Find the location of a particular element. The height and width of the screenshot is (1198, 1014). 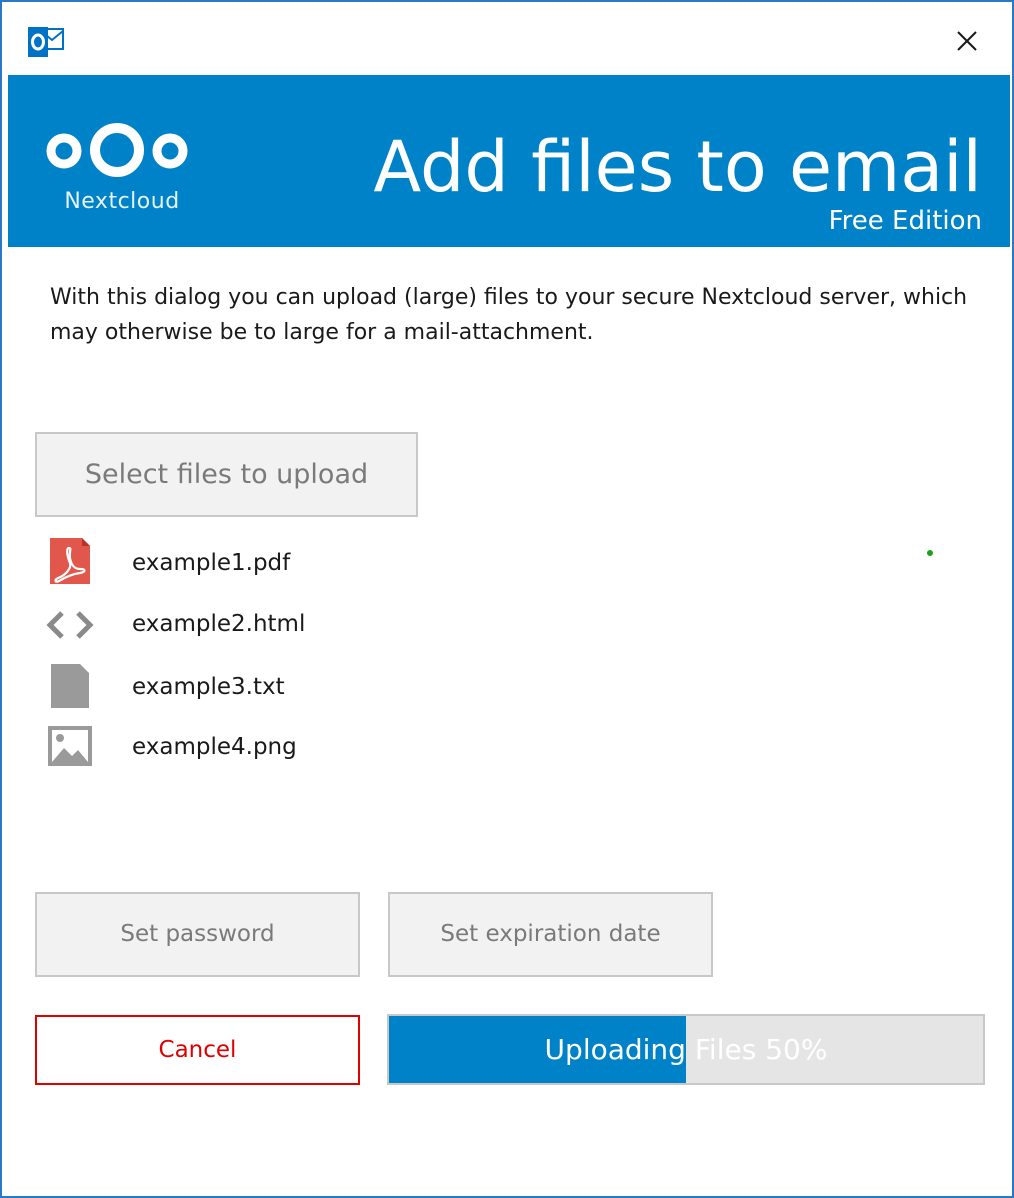

file-name: example4.png is located at coordinates (214, 747).